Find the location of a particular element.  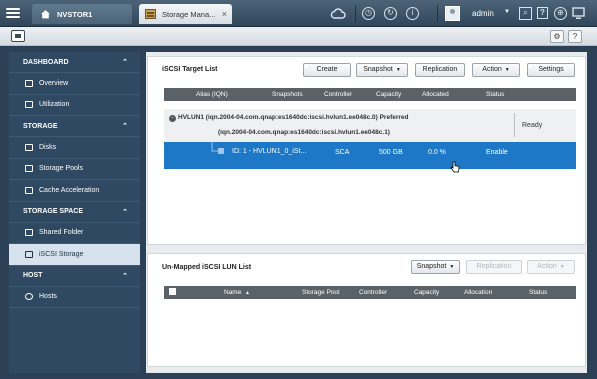

cloud-icon is located at coordinates (338, 13).